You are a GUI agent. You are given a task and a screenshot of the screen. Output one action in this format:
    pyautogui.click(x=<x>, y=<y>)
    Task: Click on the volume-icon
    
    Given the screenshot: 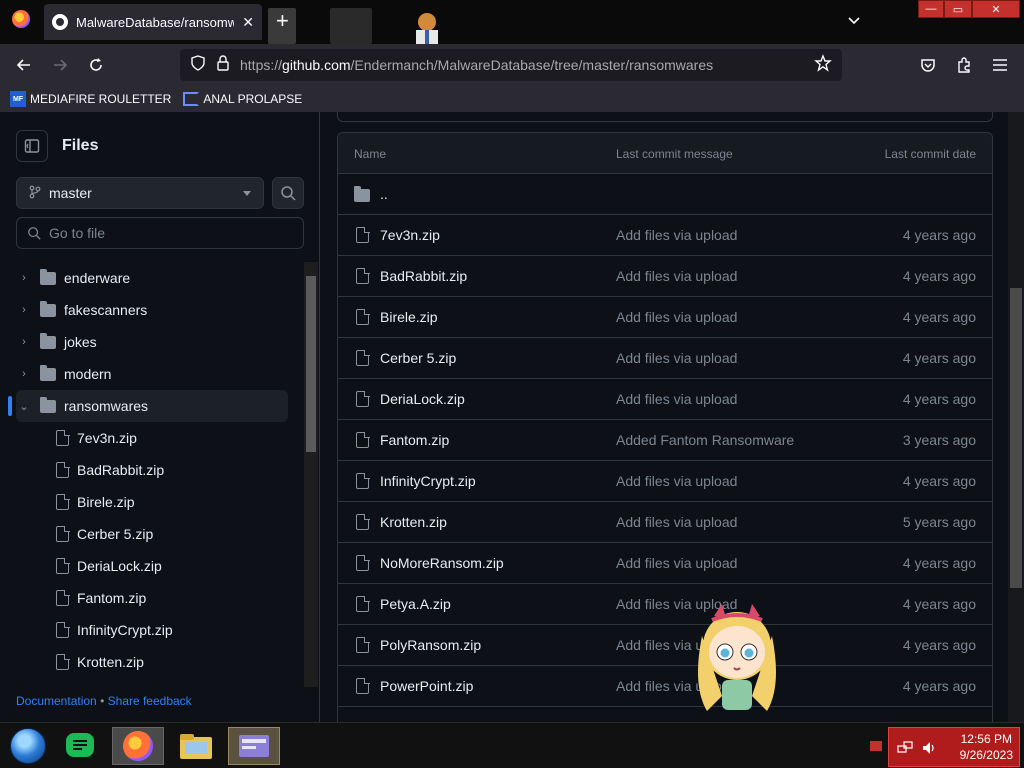 What is the action you would take?
    pyautogui.click(x=929, y=750)
    